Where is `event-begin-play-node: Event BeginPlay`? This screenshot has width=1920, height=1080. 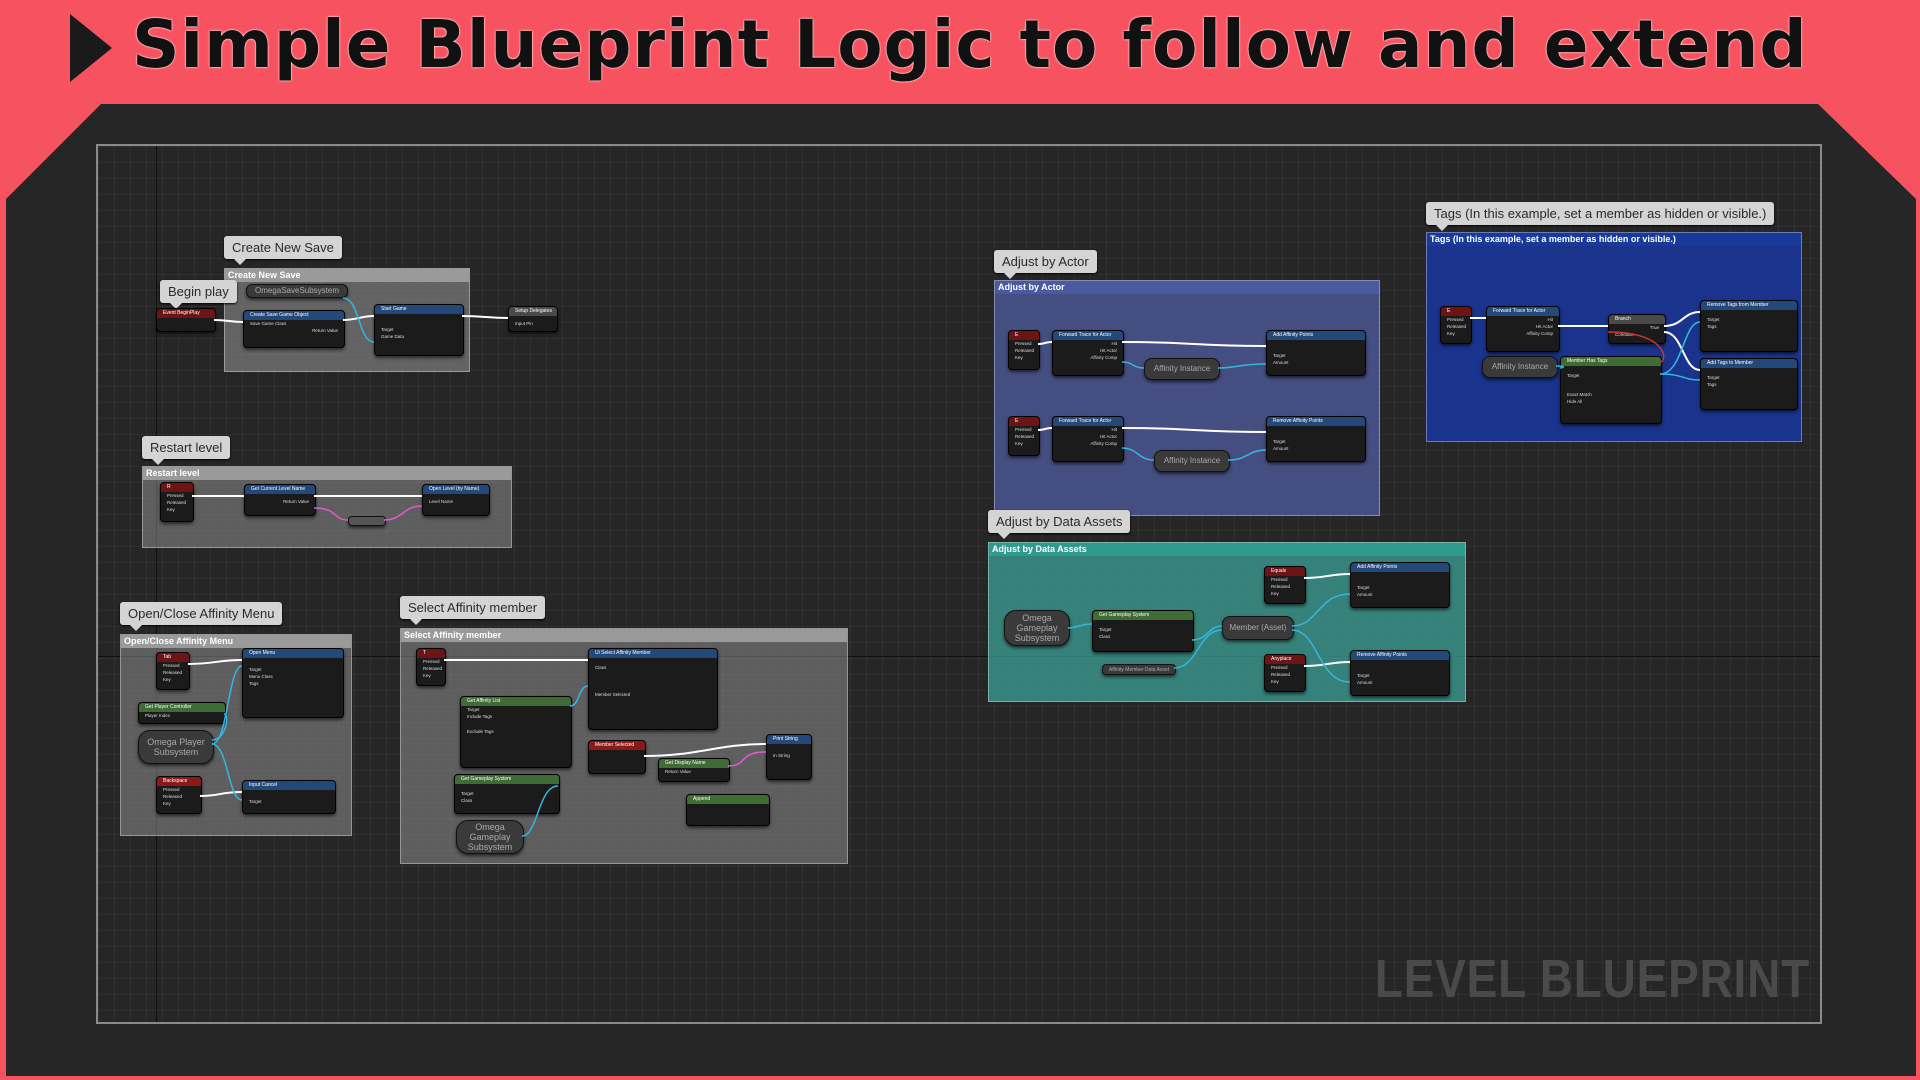
event-begin-play-node: Event BeginPlay is located at coordinates (186, 320).